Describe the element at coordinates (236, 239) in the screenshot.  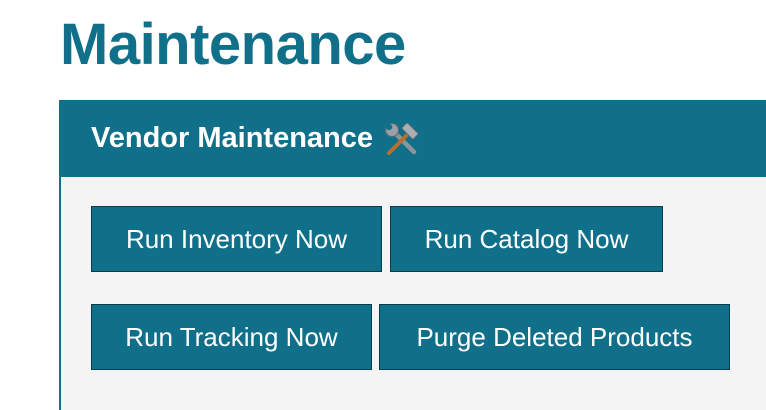
I see `run-inventory-now-button: Run Inventory Now` at that location.